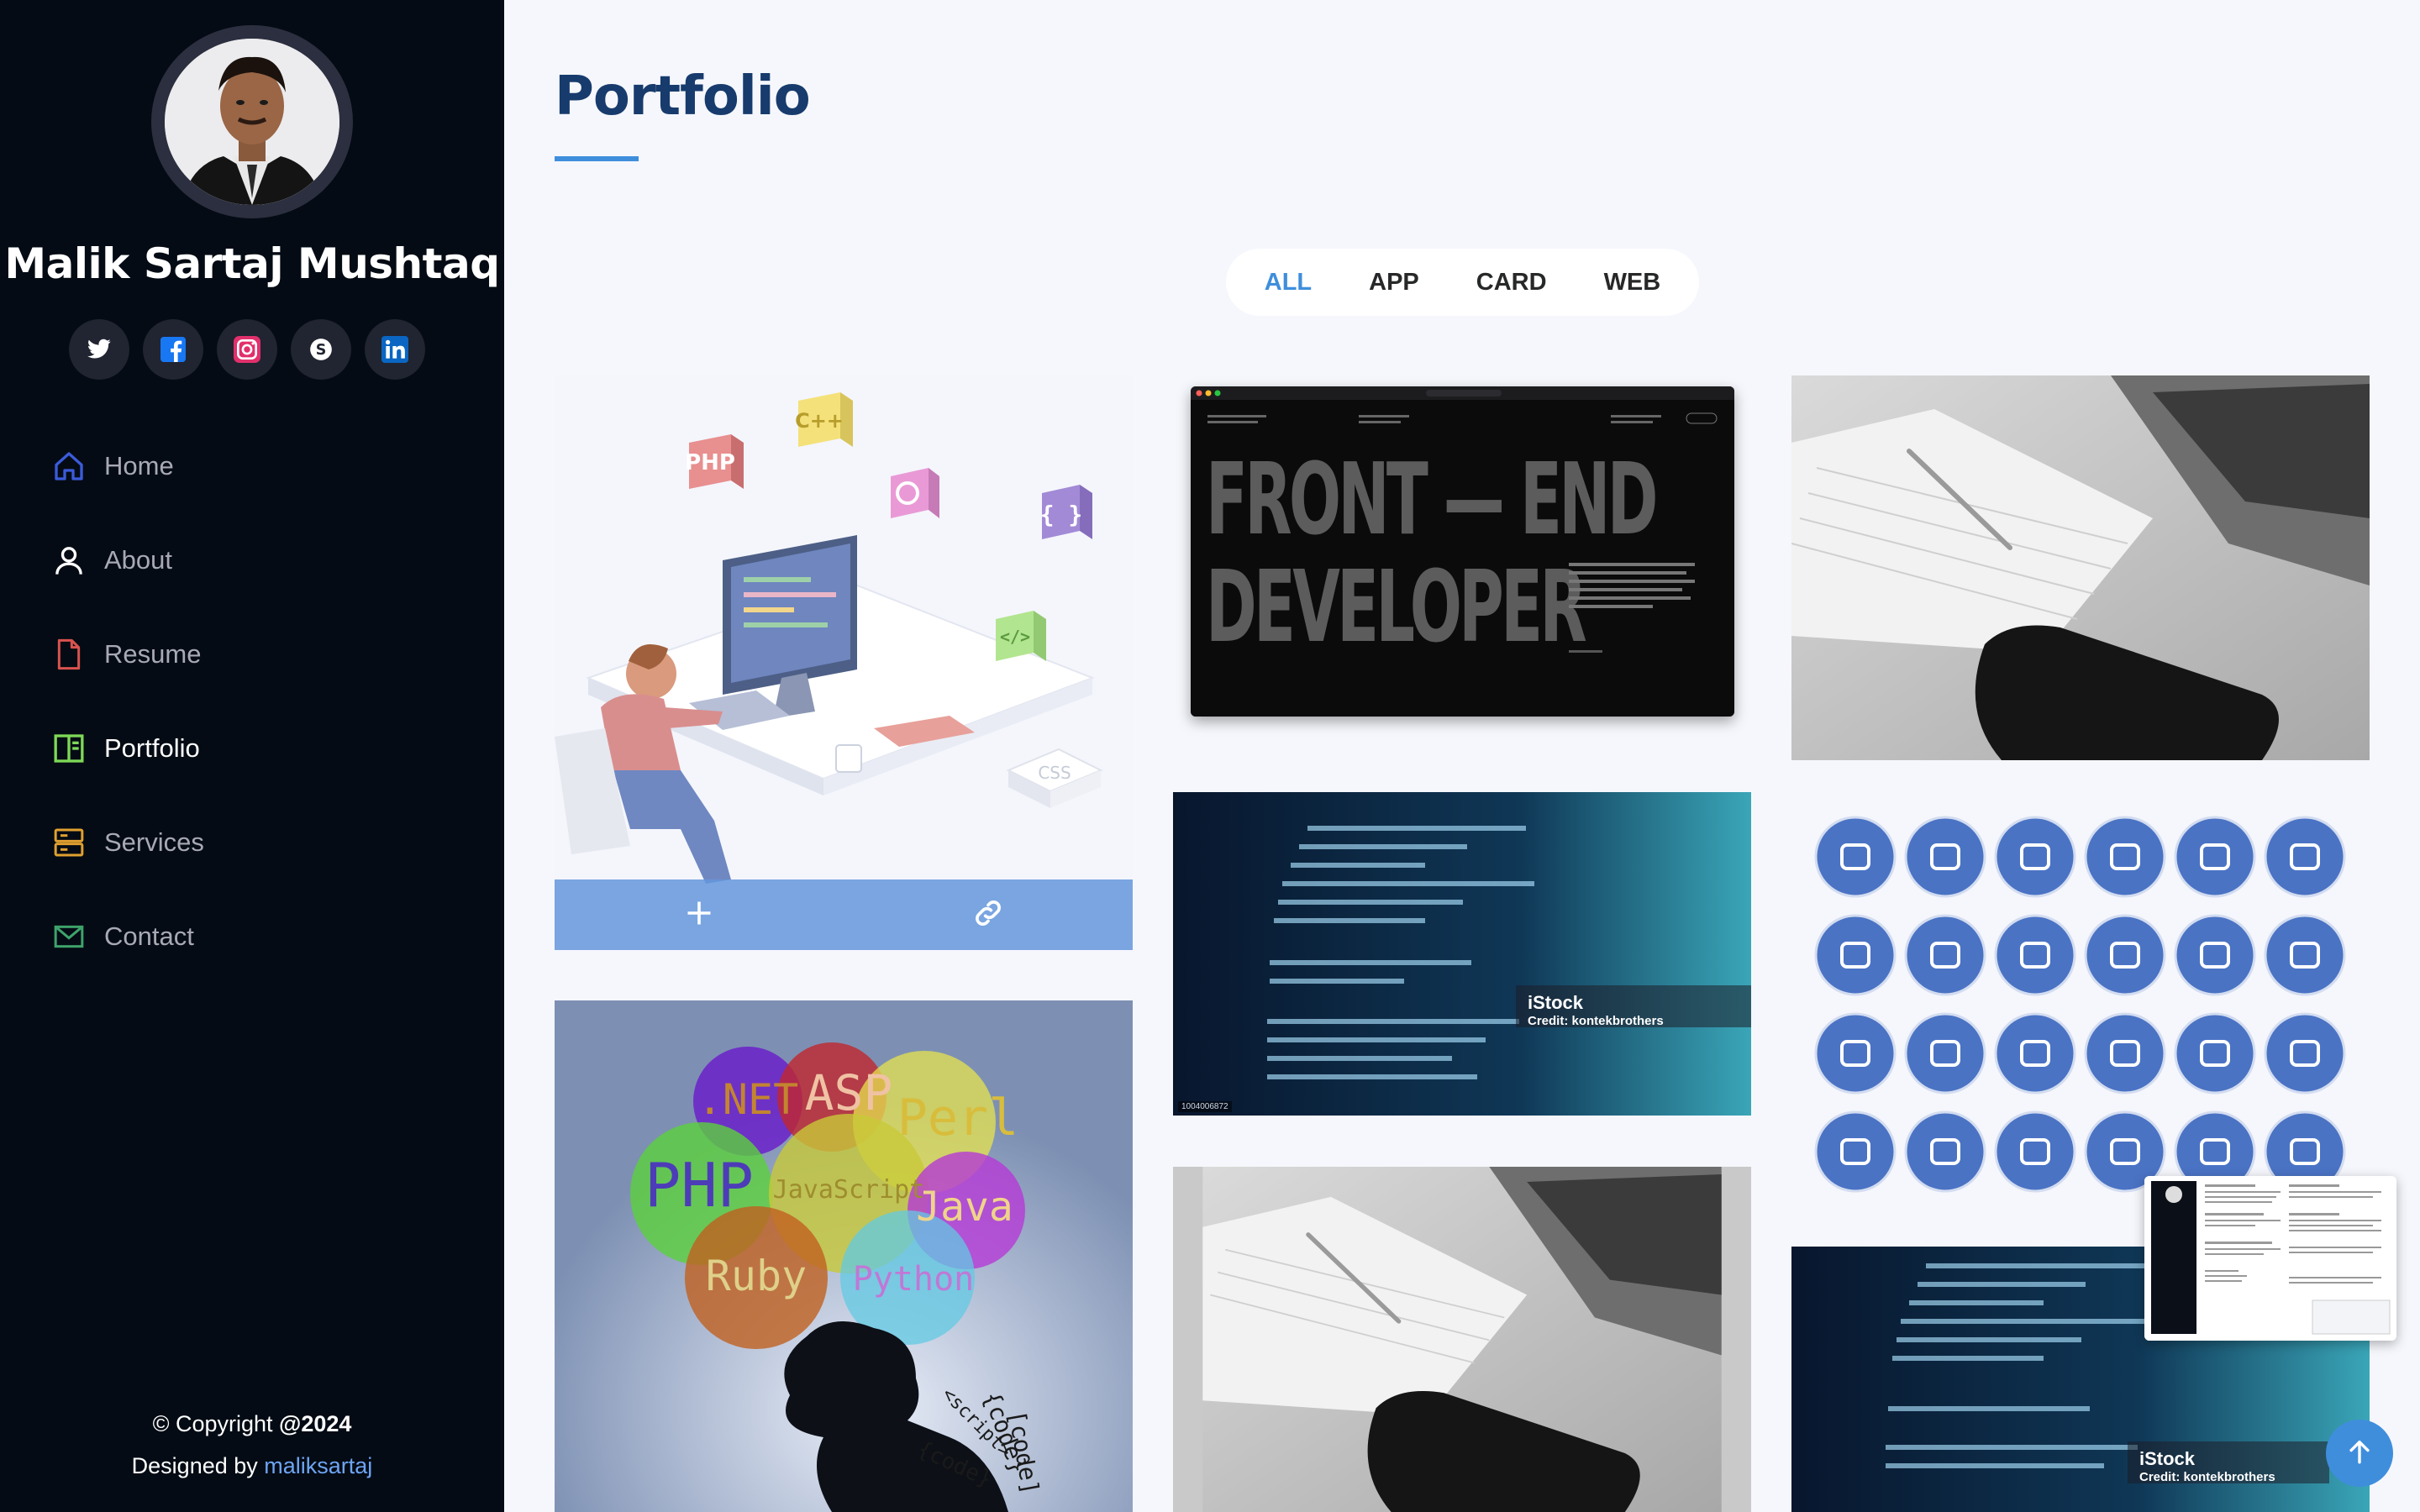 The image size is (2420, 1512). Describe the element at coordinates (2305, 1053) in the screenshot. I see `chat-icon` at that location.